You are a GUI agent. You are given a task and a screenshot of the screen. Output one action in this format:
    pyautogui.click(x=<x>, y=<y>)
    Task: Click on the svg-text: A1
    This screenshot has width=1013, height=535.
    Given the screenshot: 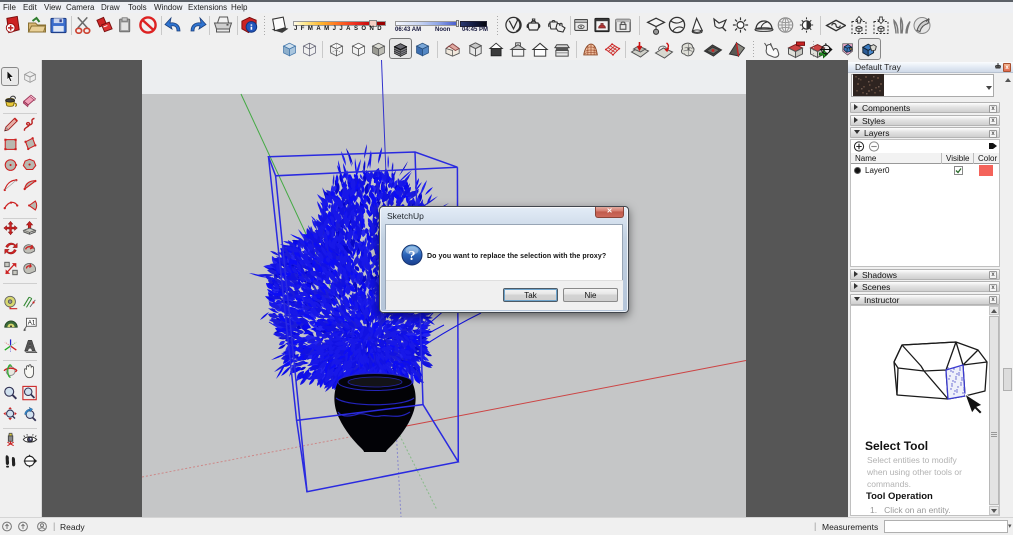 What is the action you would take?
    pyautogui.click(x=32, y=323)
    